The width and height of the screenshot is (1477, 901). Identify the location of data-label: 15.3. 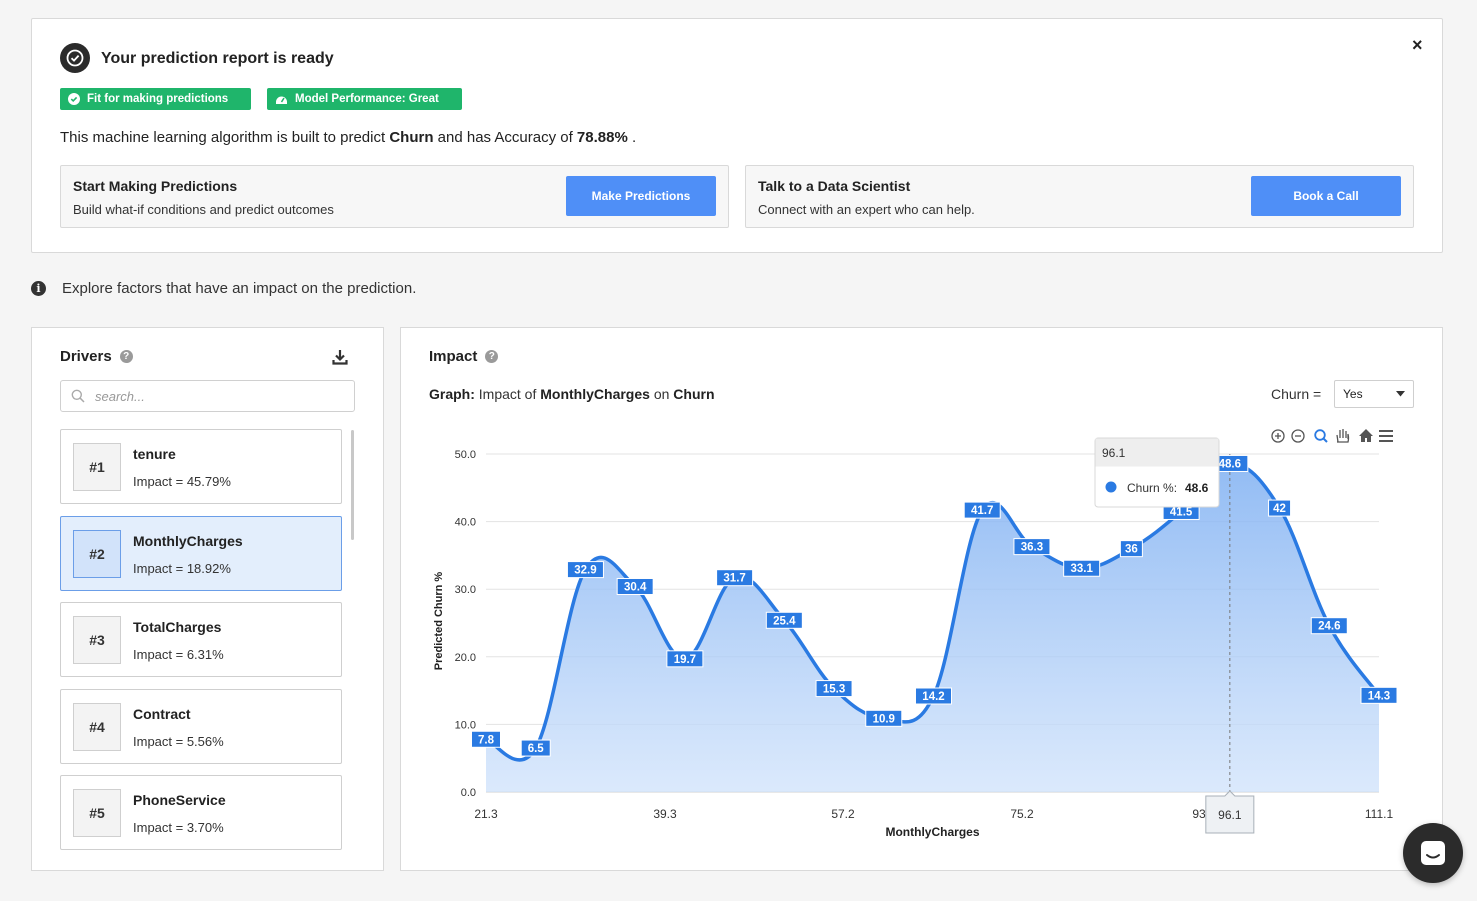
(834, 689).